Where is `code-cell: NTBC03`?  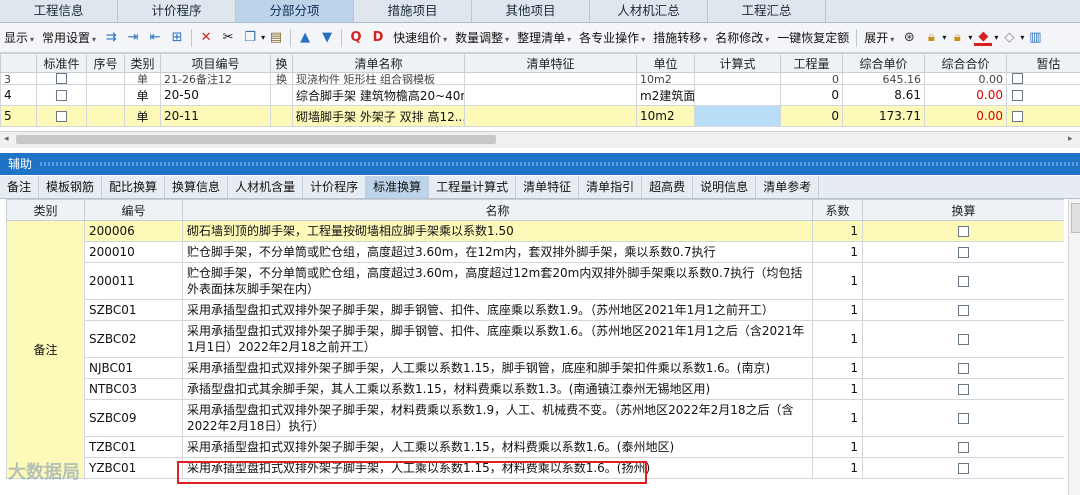 code-cell: NTBC03 is located at coordinates (133, 389).